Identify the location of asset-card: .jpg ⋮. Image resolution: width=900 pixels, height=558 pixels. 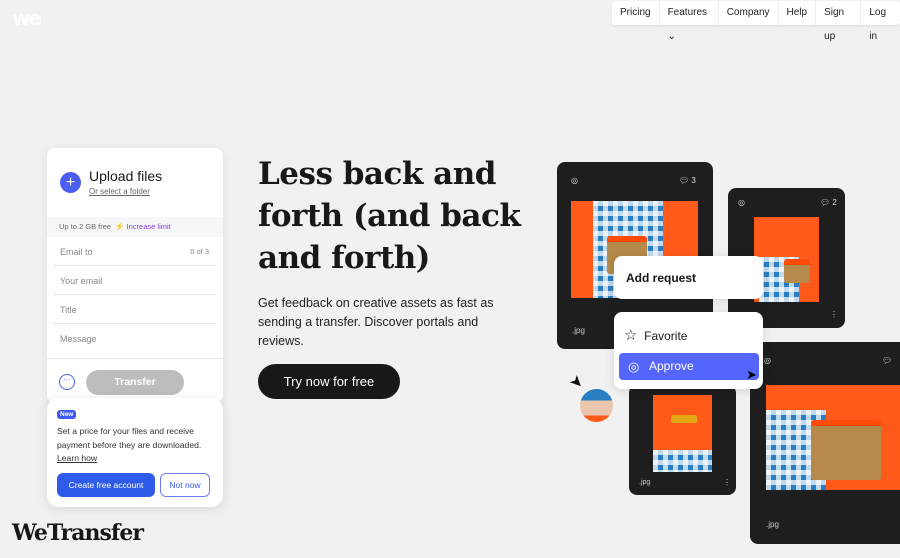
(682, 440).